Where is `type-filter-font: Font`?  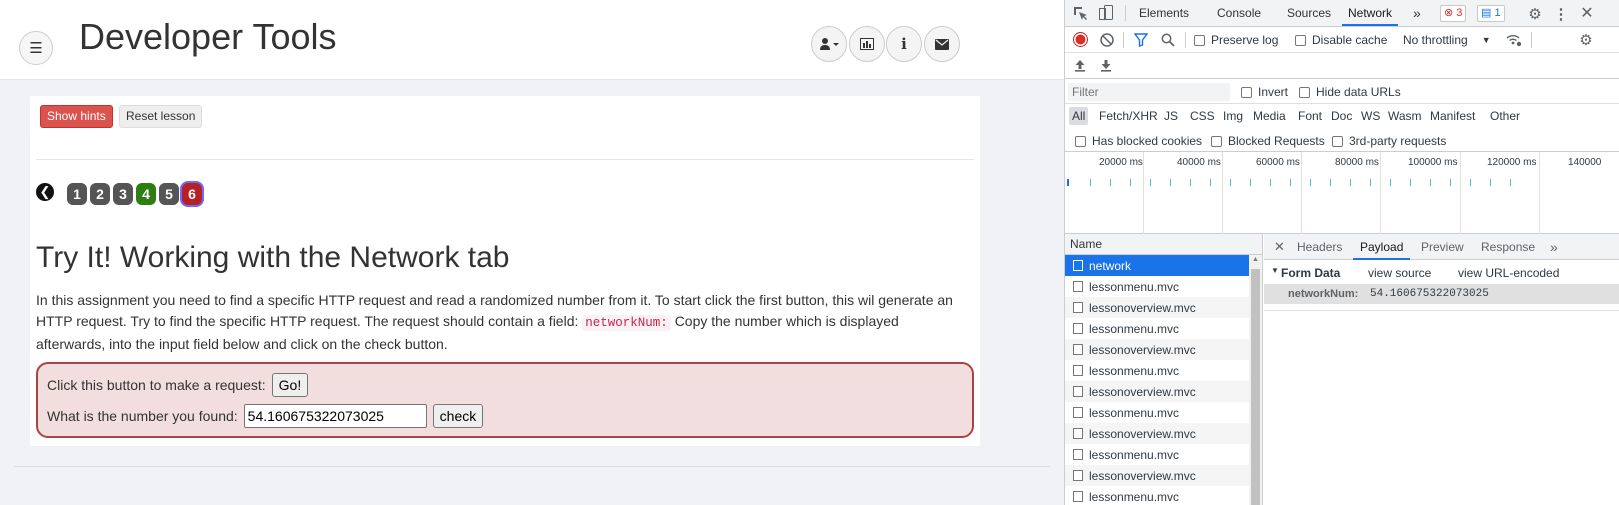 type-filter-font: Font is located at coordinates (1310, 116).